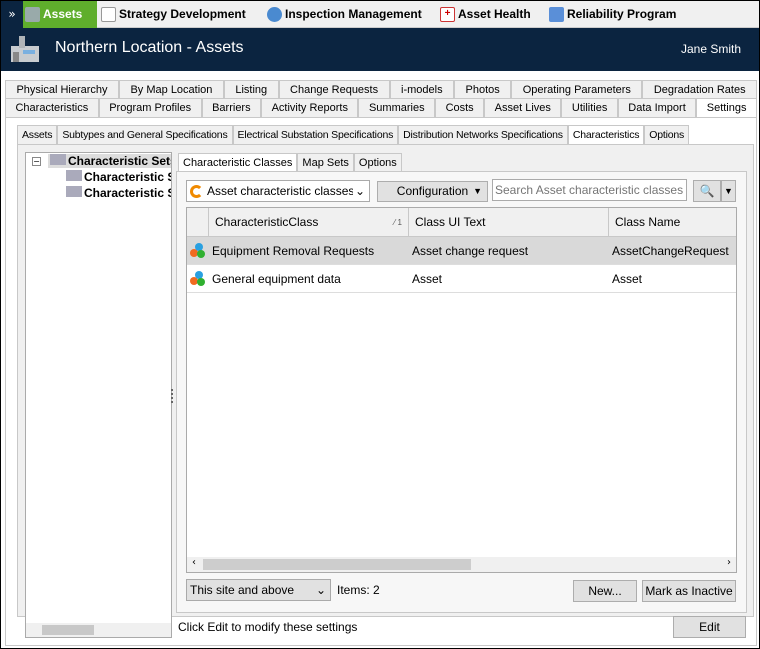 The height and width of the screenshot is (649, 760). Describe the element at coordinates (358, 590) in the screenshot. I see `items-count: Items: 2` at that location.